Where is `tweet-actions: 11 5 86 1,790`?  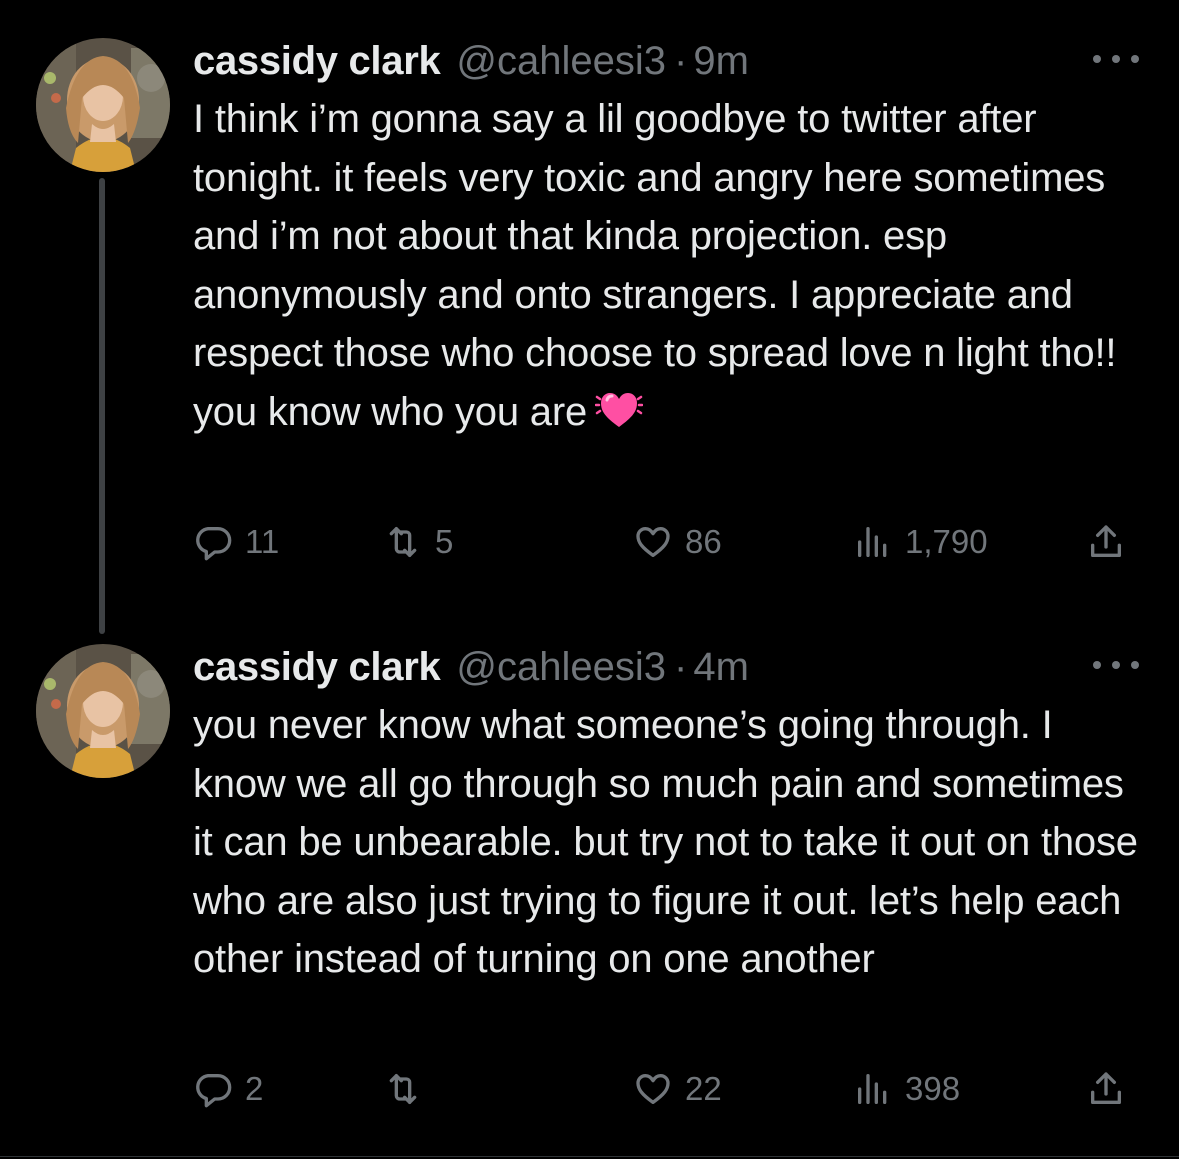
tweet-actions: 11 5 86 1,790 is located at coordinates (668, 542).